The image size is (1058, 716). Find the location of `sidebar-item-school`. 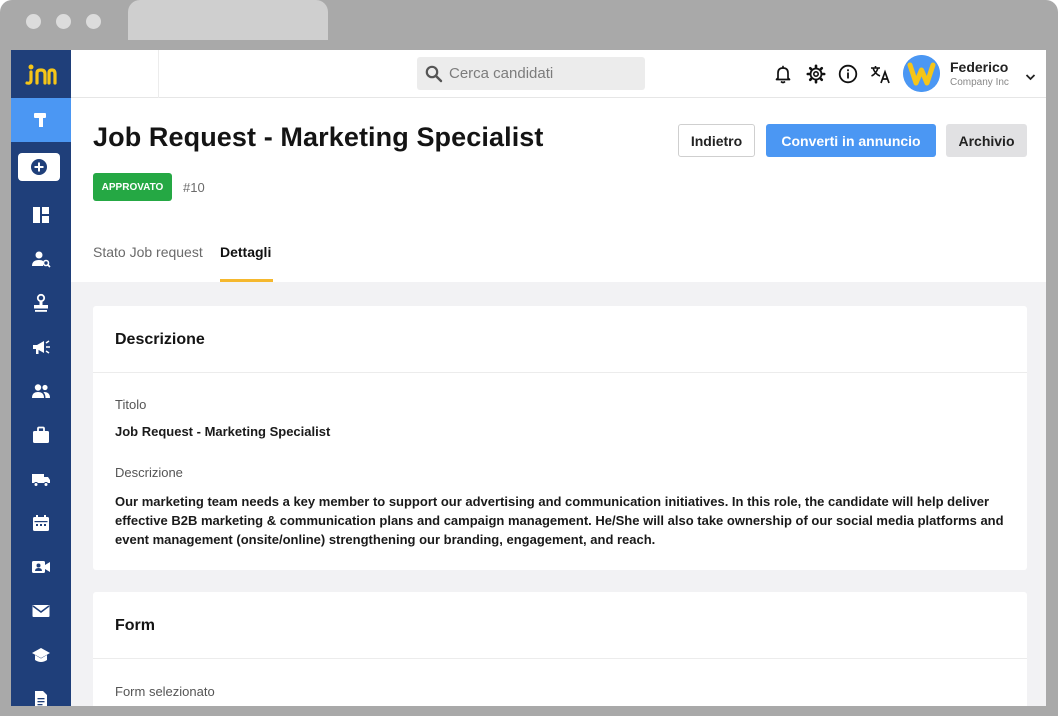

sidebar-item-school is located at coordinates (41, 655).